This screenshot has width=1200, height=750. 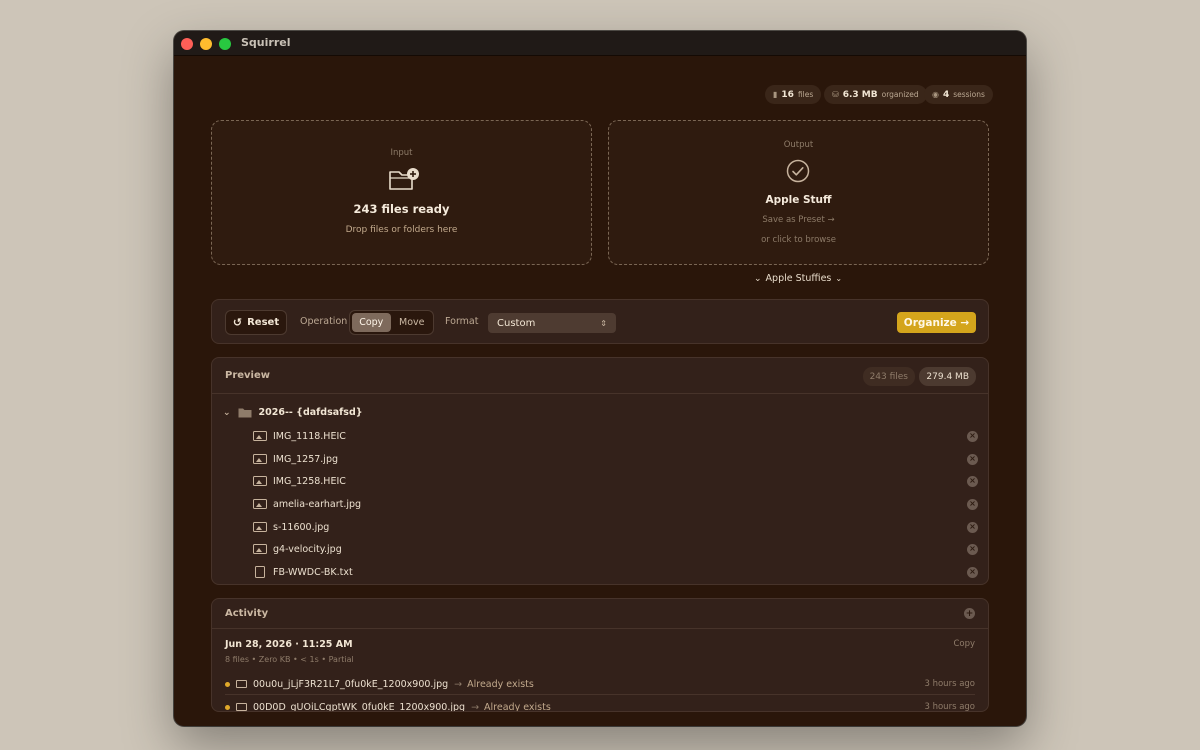 What do you see at coordinates (266, 42) in the screenshot?
I see `window-title: Squirrel` at bounding box center [266, 42].